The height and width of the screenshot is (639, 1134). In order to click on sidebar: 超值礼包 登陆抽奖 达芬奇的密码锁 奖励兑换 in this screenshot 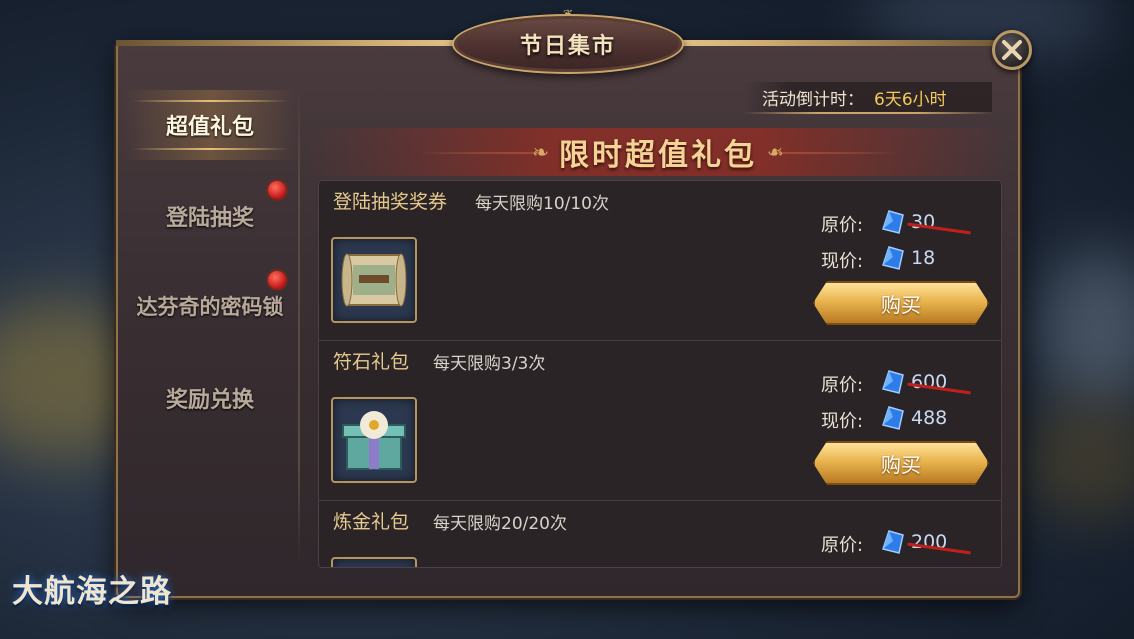, I will do `click(210, 322)`.